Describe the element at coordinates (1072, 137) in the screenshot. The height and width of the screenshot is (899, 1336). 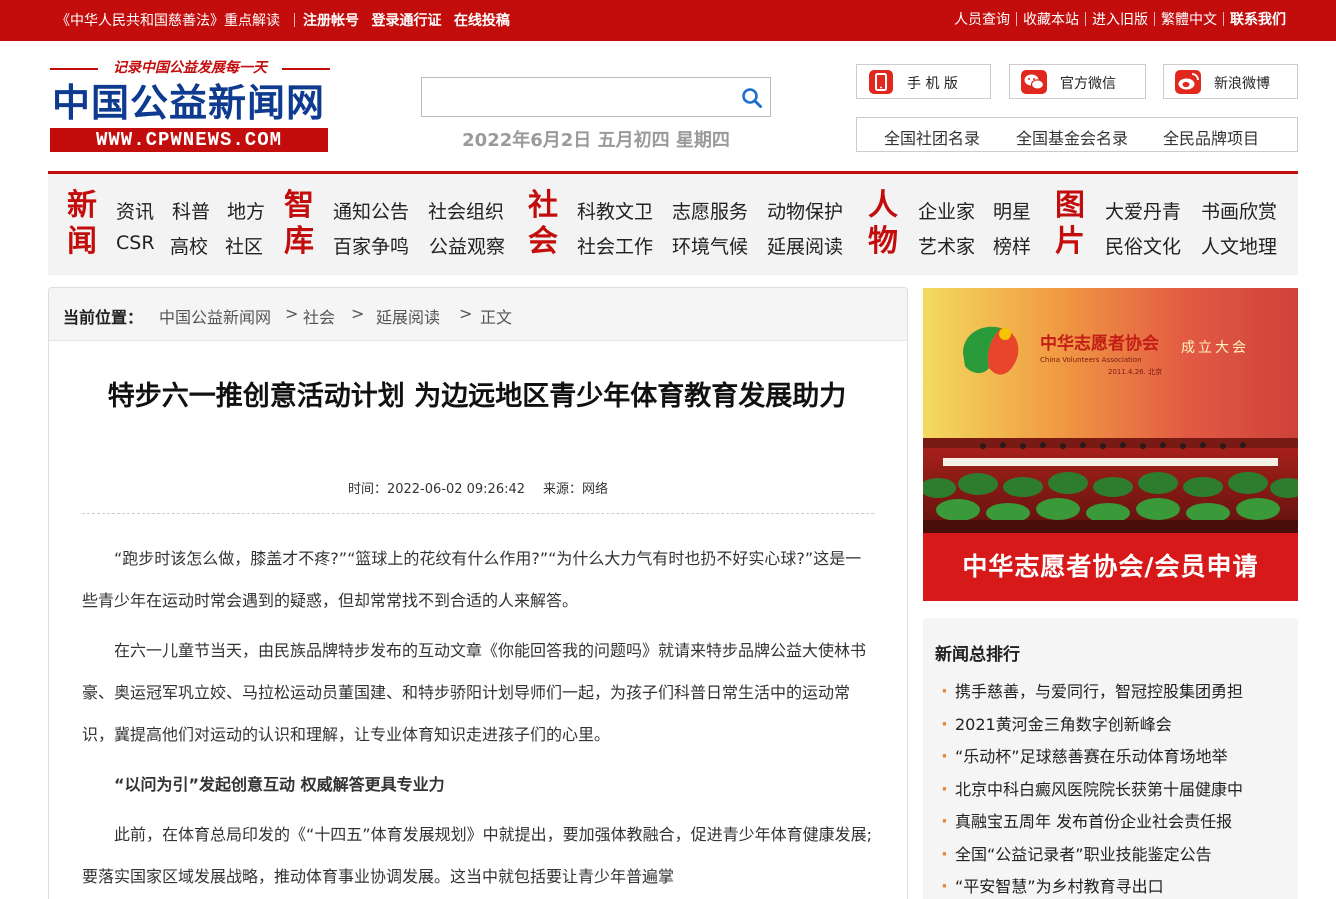
I see `foundations-directory-link: 全国基金会名录` at that location.